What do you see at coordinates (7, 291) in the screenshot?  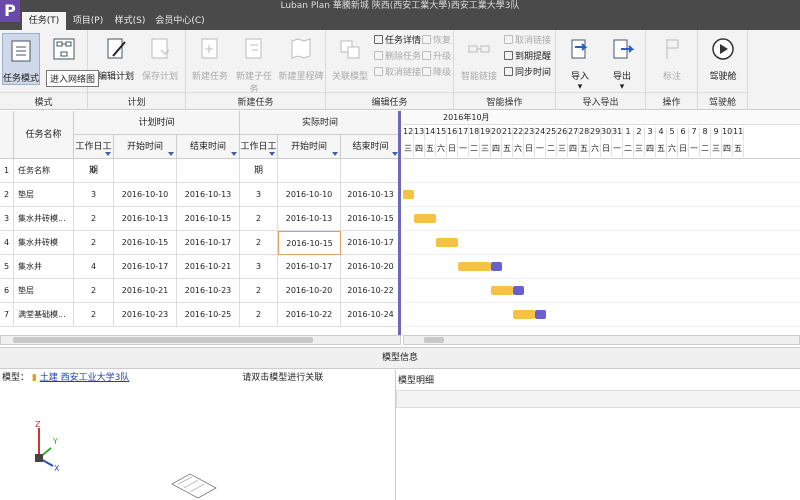 I see `table-cell-id: 6` at bounding box center [7, 291].